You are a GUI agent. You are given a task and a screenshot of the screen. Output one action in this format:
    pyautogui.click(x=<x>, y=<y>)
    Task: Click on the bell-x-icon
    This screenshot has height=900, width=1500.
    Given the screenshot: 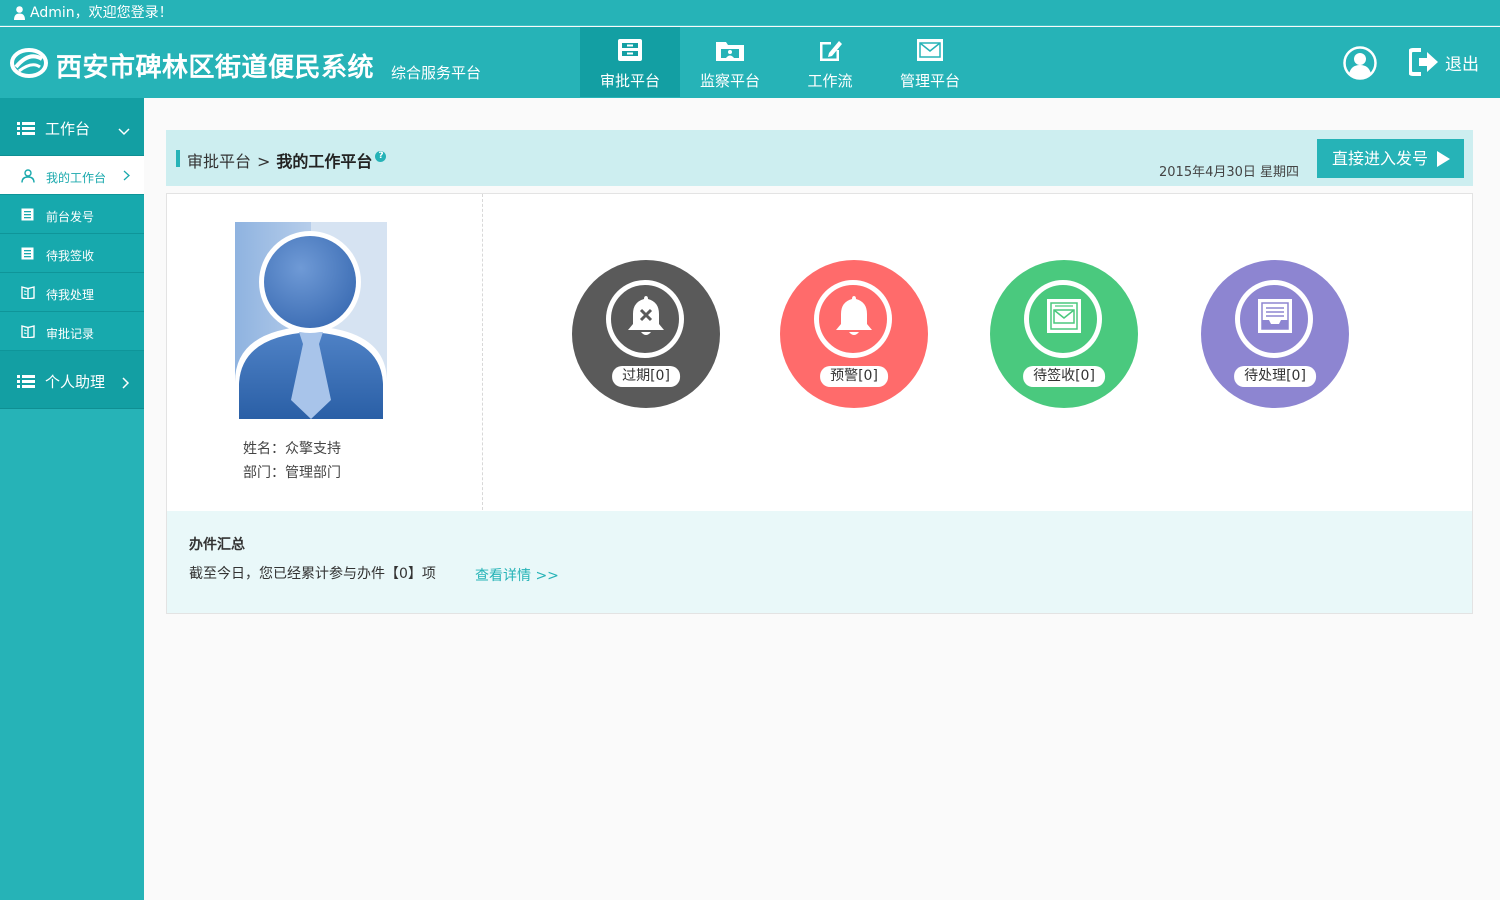 What is the action you would take?
    pyautogui.click(x=646, y=318)
    